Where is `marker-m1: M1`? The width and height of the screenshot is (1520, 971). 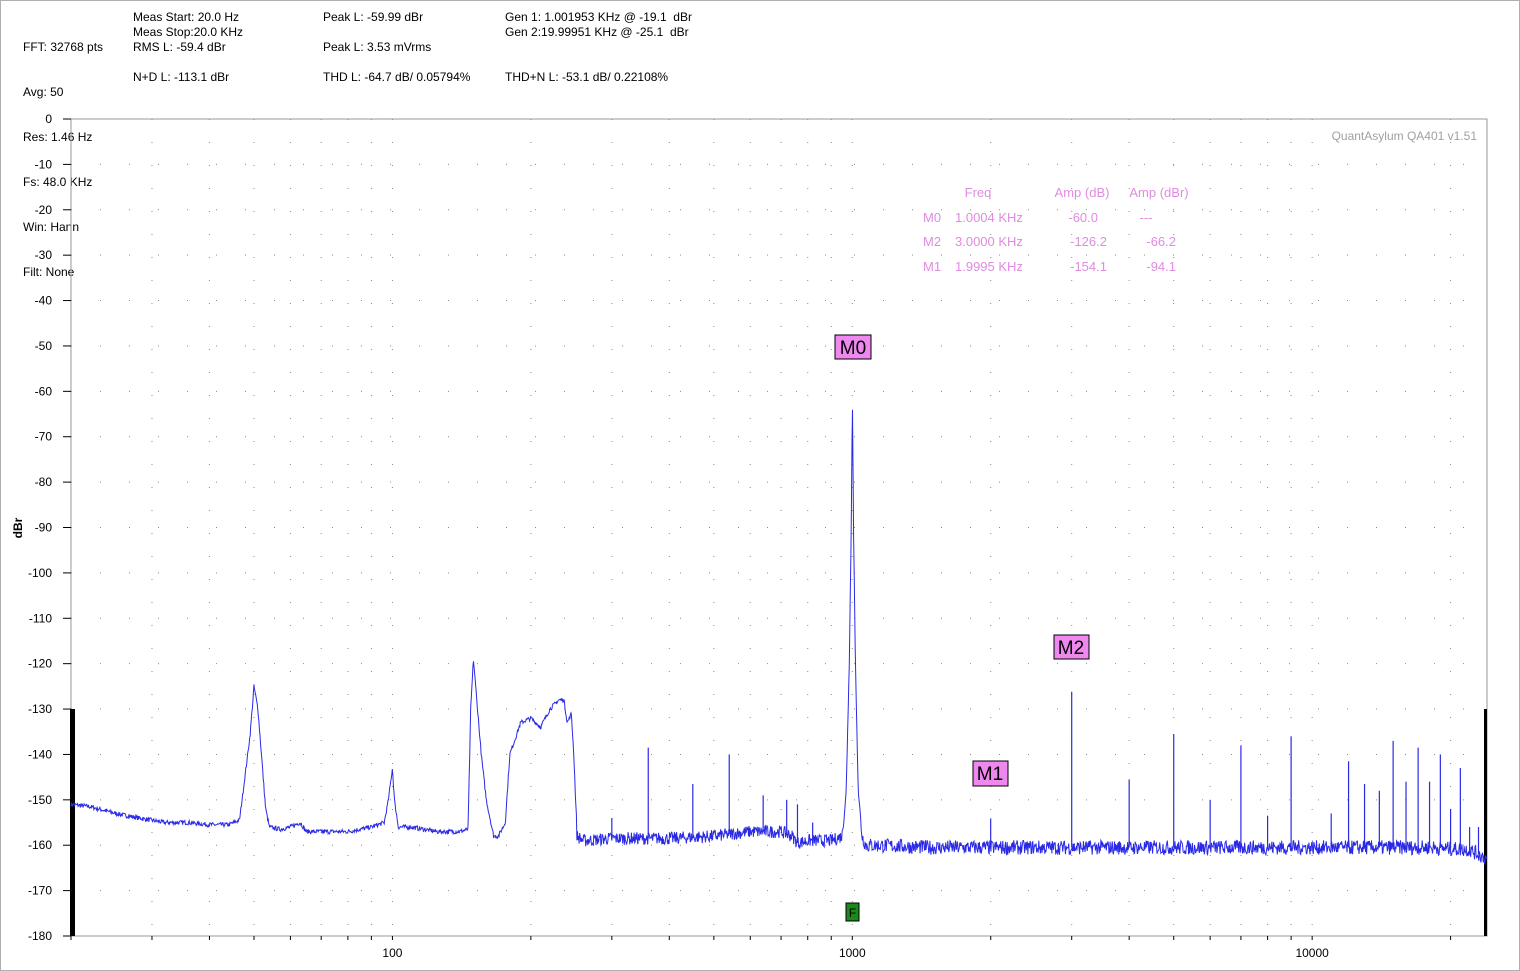
marker-m1: M1 is located at coordinates (990, 773).